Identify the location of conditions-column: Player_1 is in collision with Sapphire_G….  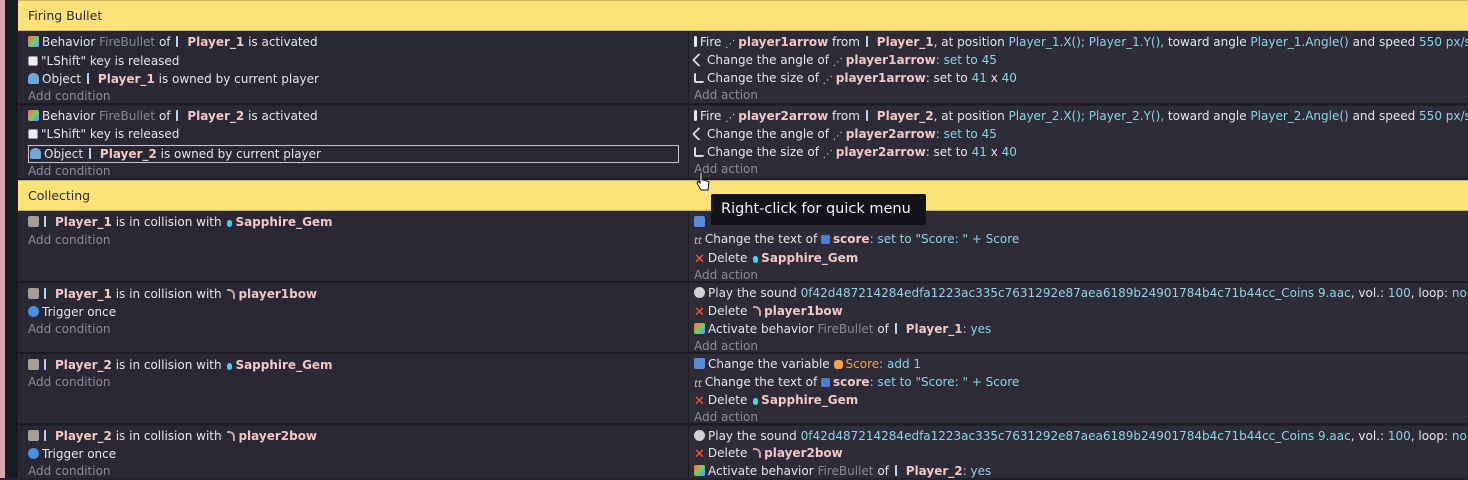
(353, 246).